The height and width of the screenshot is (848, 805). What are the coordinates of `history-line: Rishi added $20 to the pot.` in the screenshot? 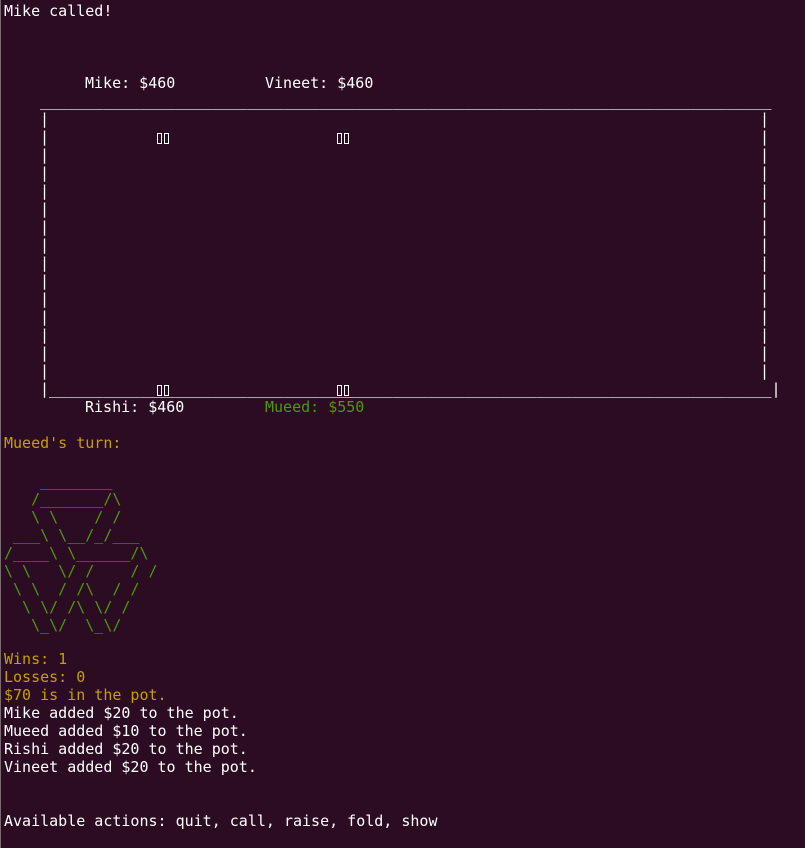 It's located at (126, 749).